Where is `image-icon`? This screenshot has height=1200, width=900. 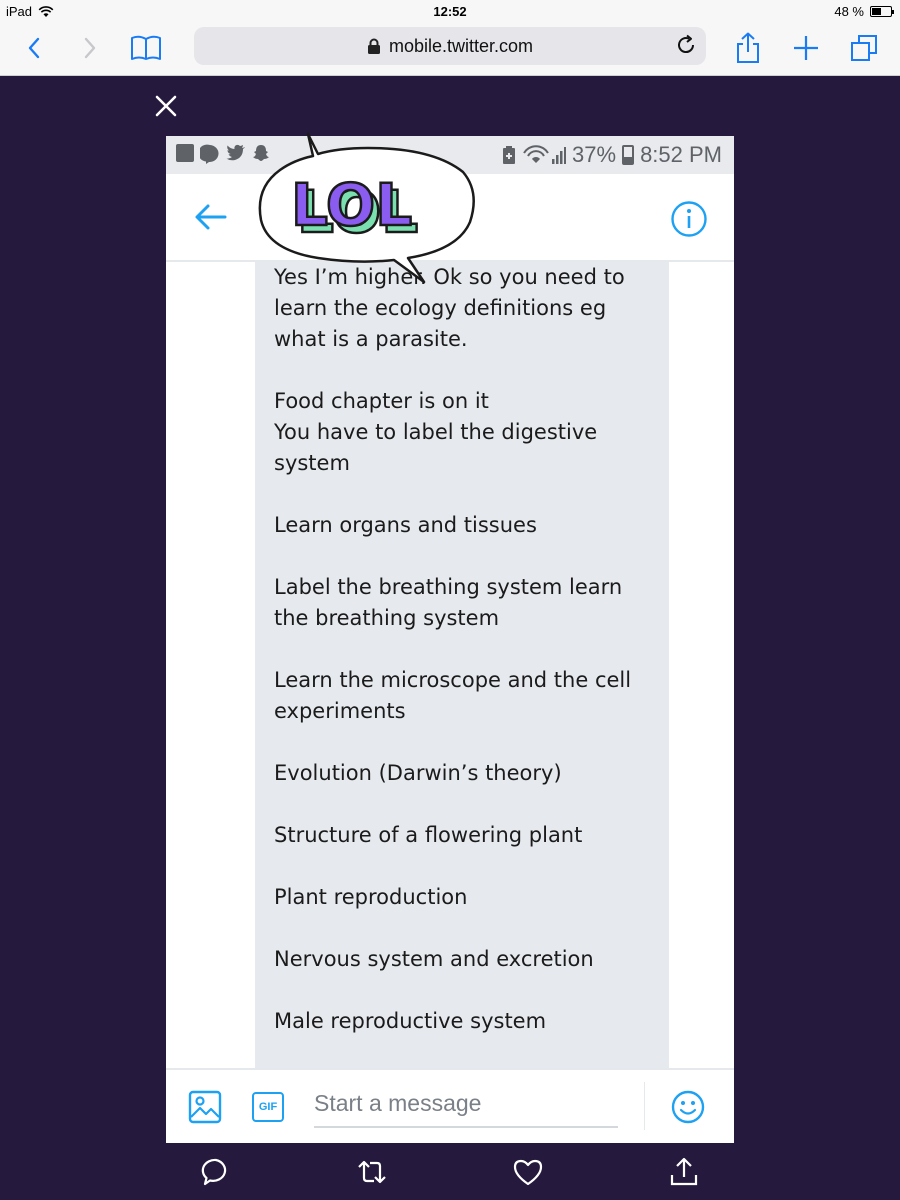
image-icon is located at coordinates (205, 1107).